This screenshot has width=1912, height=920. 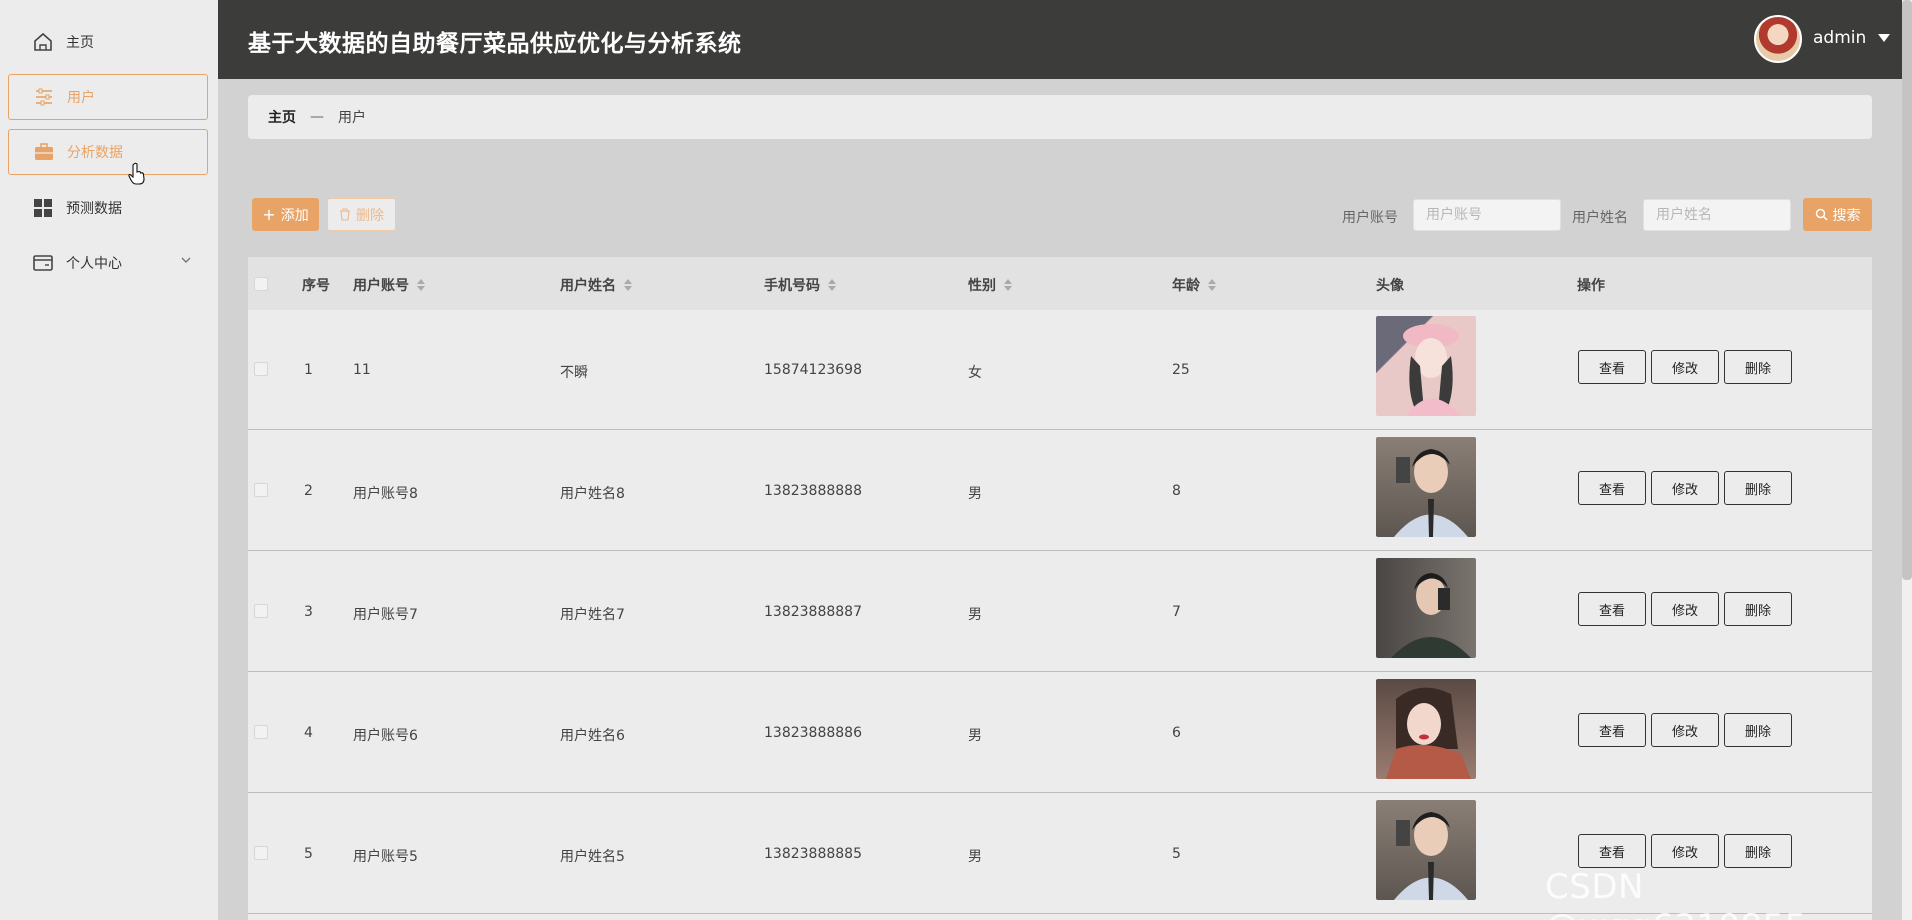 What do you see at coordinates (800, 285) in the screenshot?
I see `col-phone: 手机号码` at bounding box center [800, 285].